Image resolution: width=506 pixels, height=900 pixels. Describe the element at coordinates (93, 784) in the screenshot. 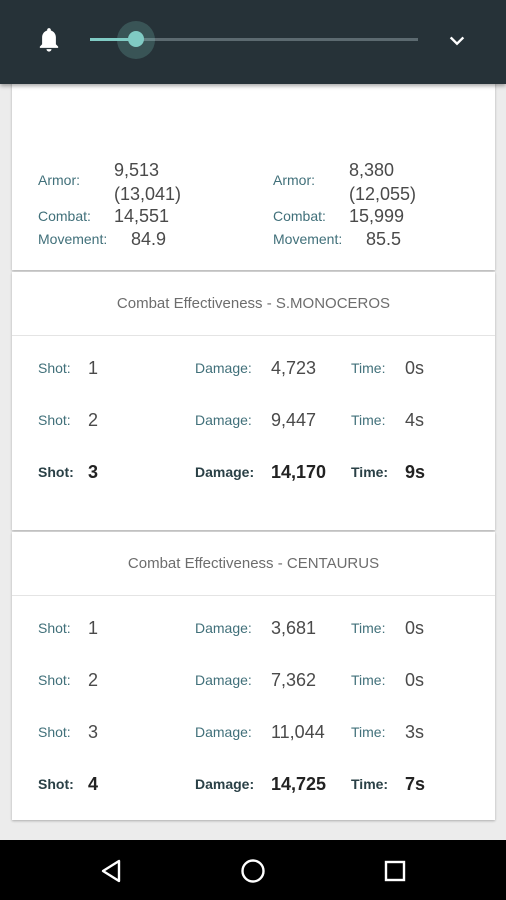

I see `shot-number: 4` at that location.